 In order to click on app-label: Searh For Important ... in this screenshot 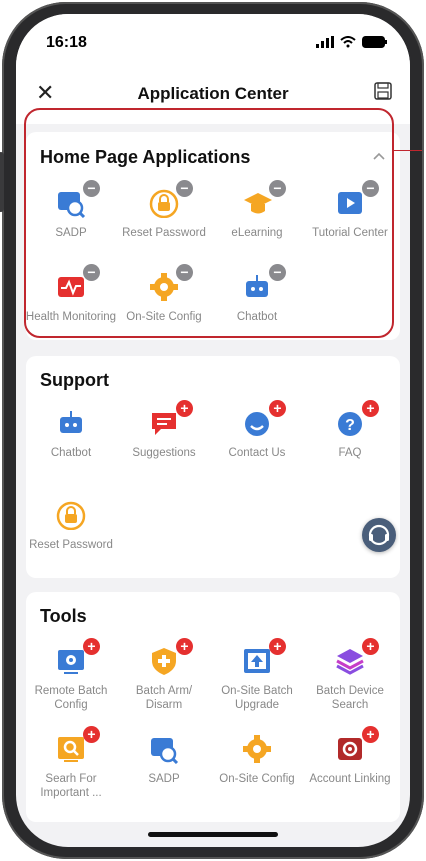, I will do `click(71, 786)`.